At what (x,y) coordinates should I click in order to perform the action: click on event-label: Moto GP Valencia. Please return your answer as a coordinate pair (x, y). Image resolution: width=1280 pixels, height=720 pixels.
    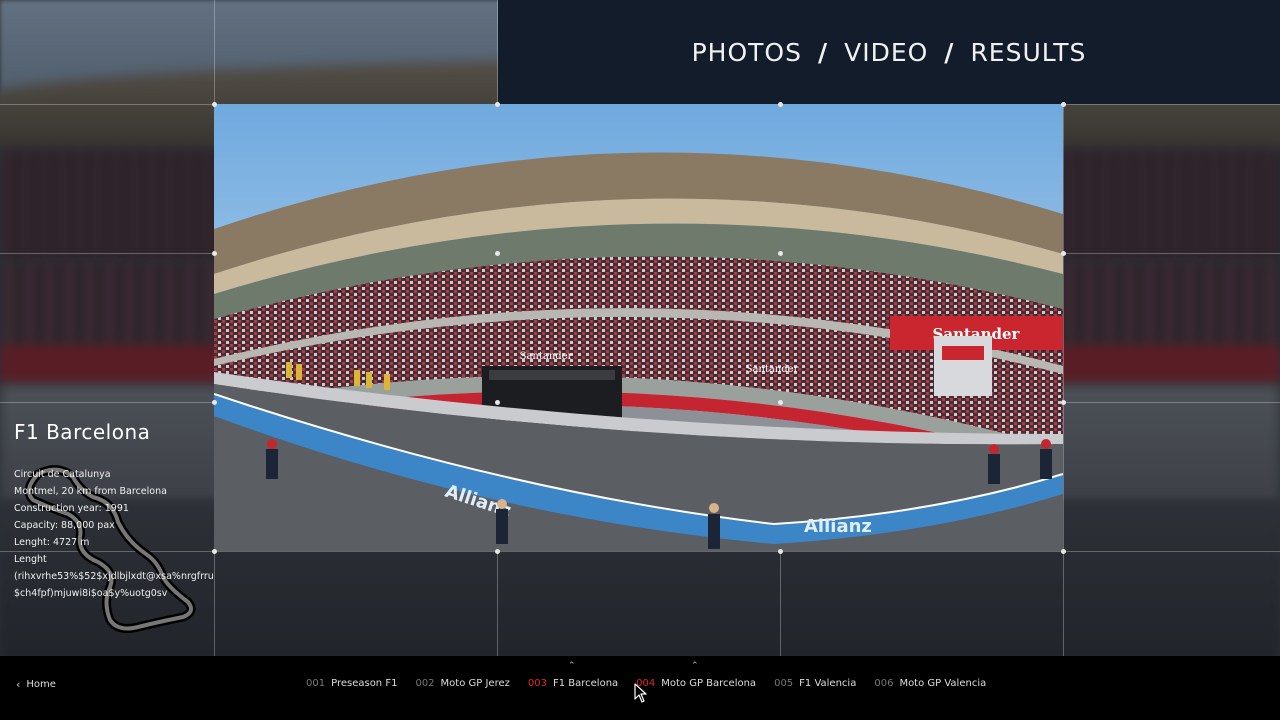
    Looking at the image, I should click on (943, 683).